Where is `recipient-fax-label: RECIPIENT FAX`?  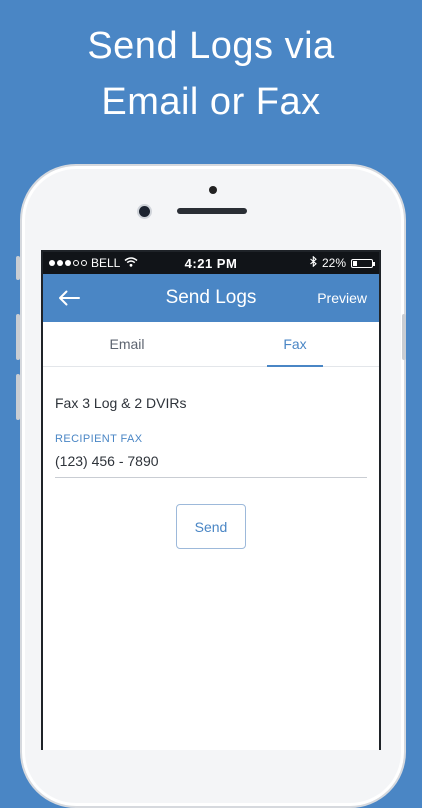 recipient-fax-label: RECIPIENT FAX is located at coordinates (99, 439).